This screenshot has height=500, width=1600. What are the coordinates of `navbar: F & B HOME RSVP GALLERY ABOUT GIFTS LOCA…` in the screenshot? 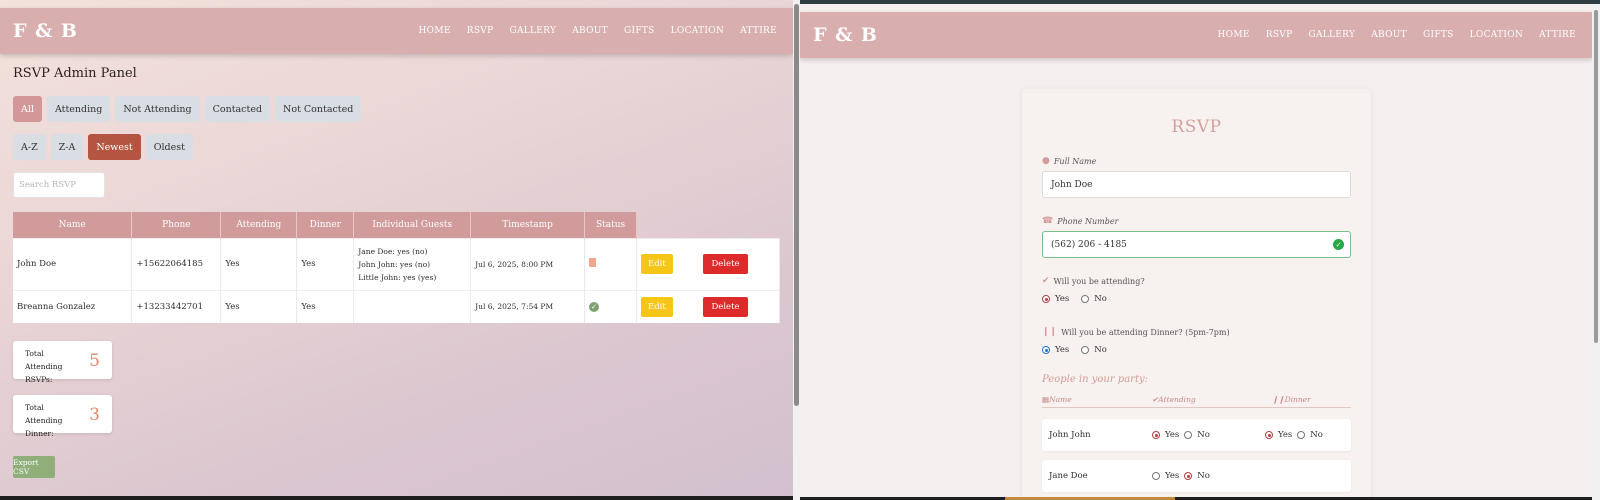 It's located at (396, 31).